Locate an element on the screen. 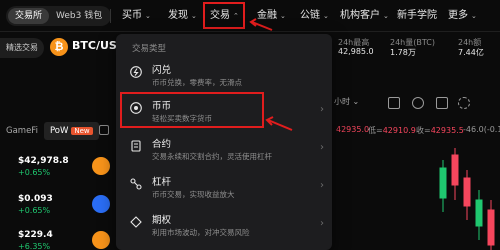 The width and height of the screenshot is (500, 250). menu-item-contract: 合约 交易永续和交割合约，灵活使用杠杆 › is located at coordinates (224, 152).